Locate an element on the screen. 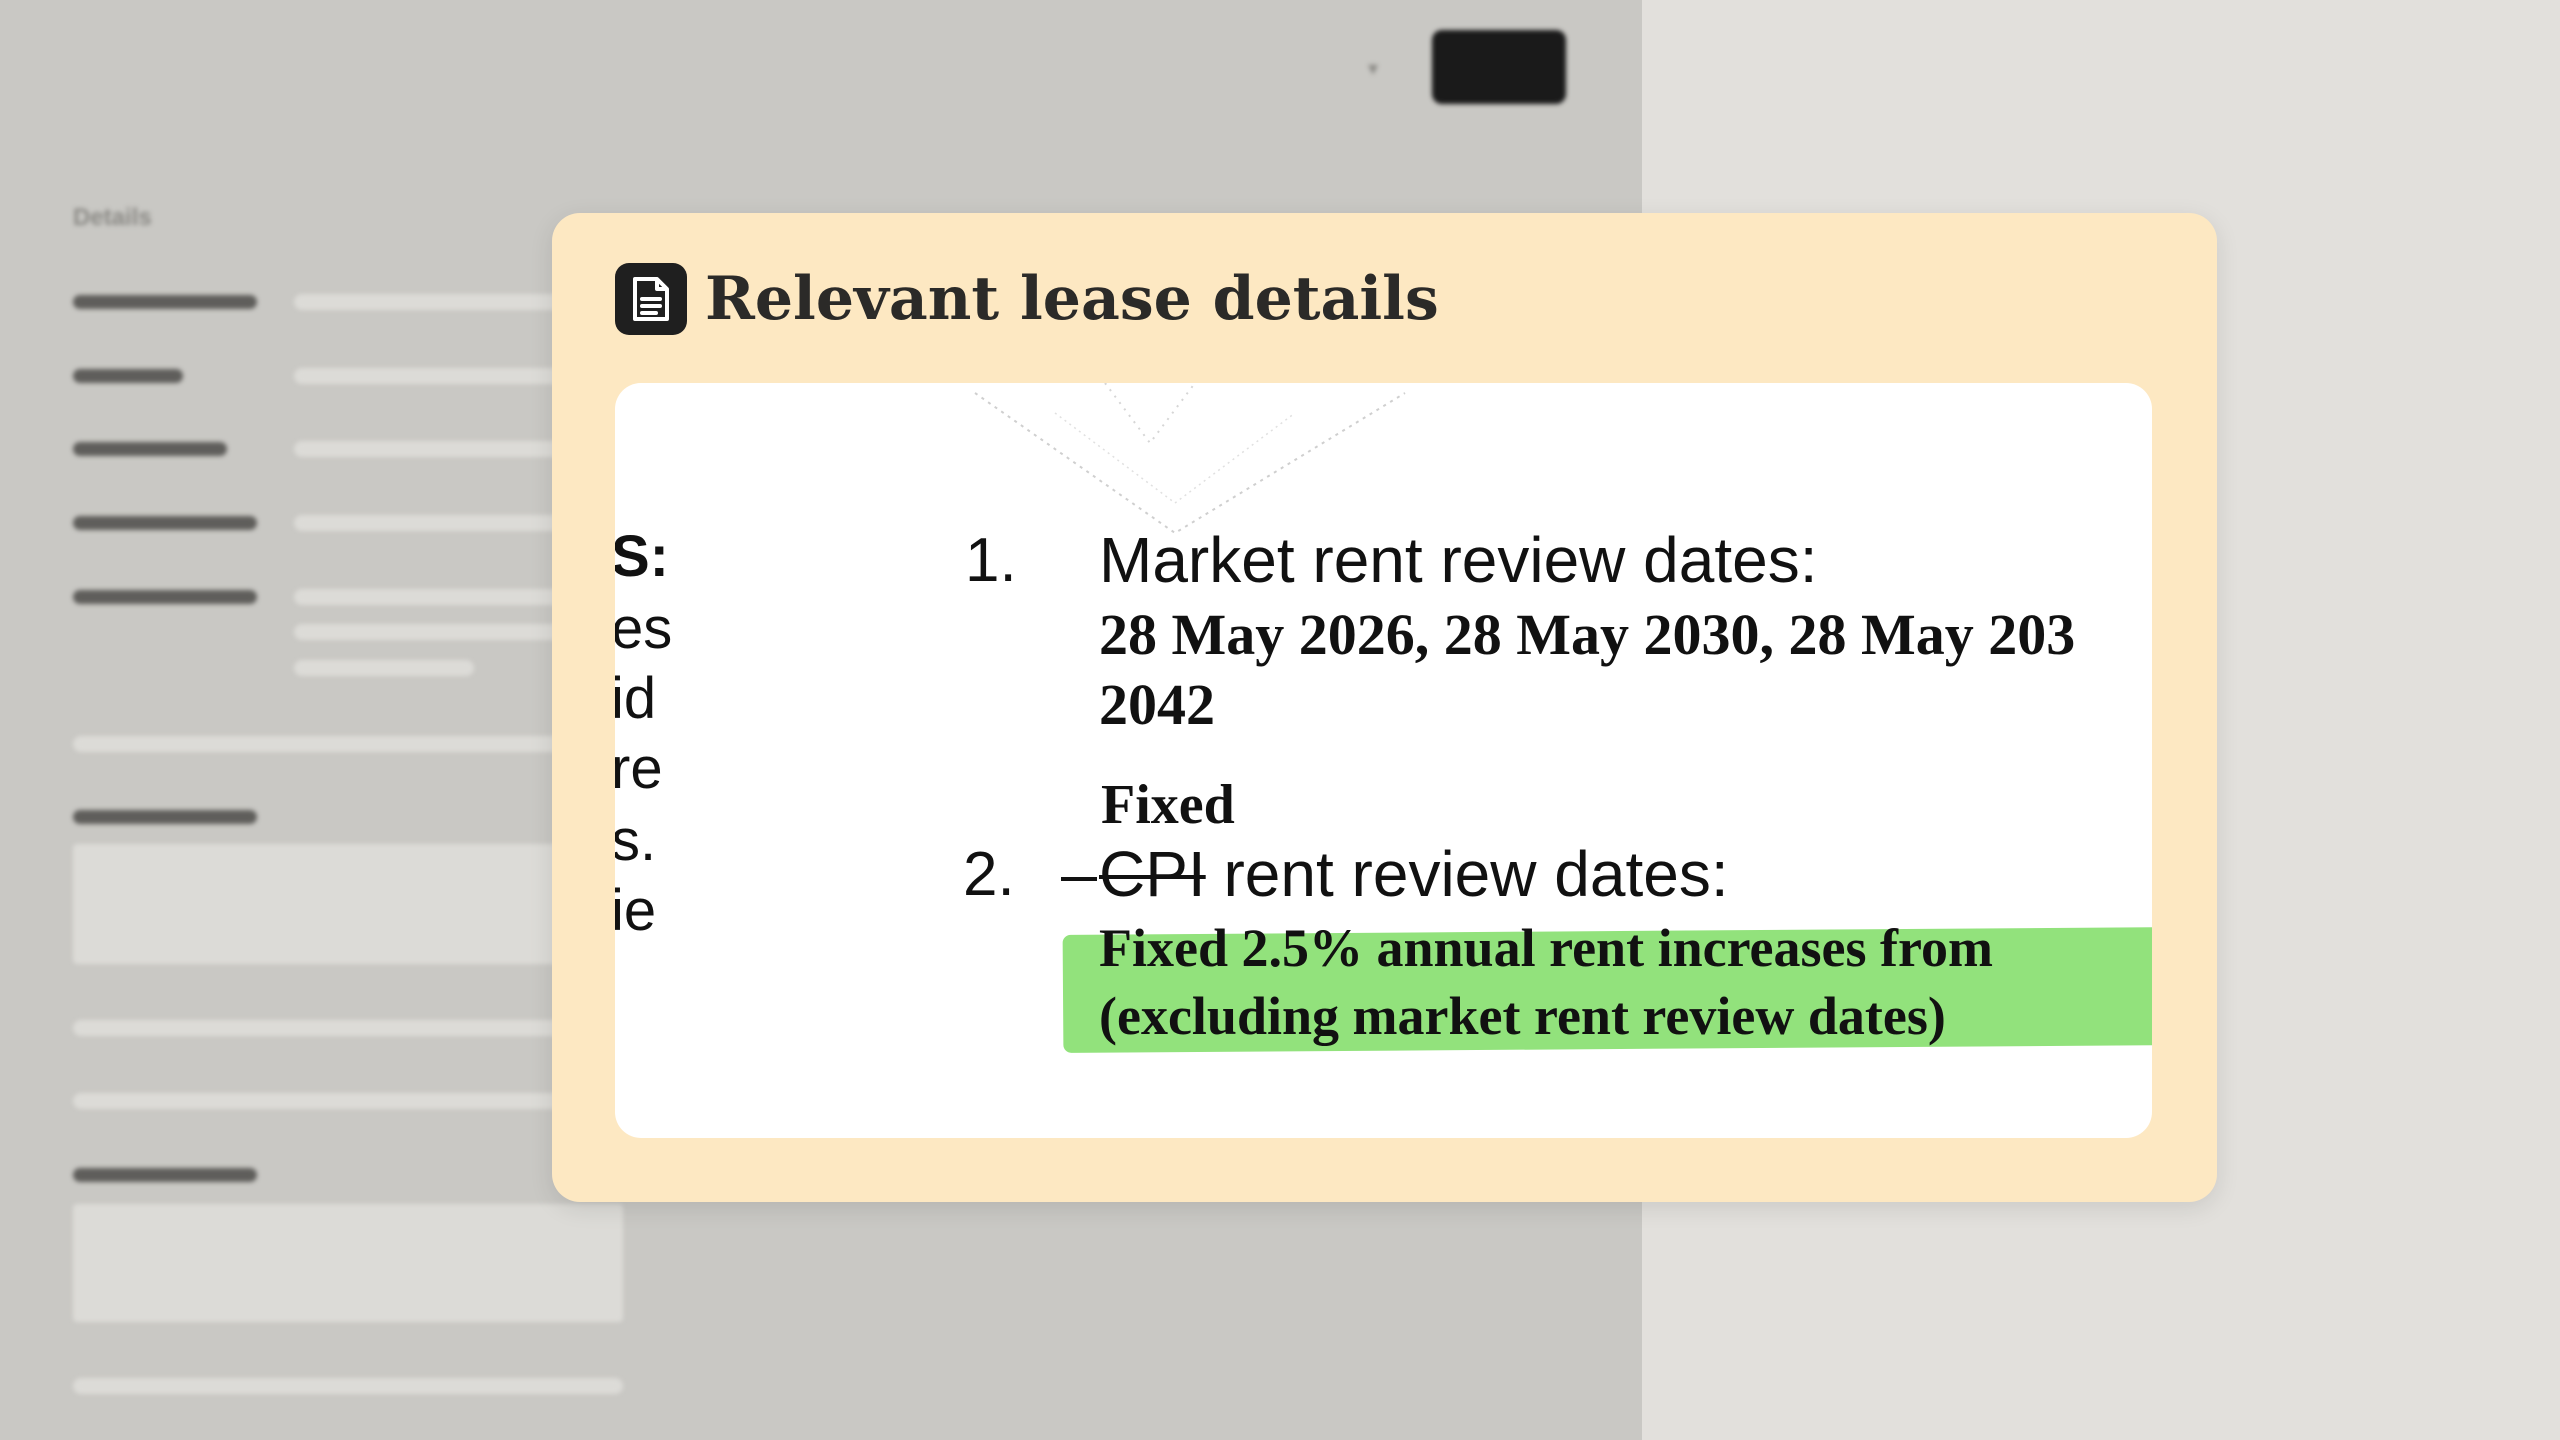 This screenshot has height=1440, width=2560. document-icon is located at coordinates (651, 299).